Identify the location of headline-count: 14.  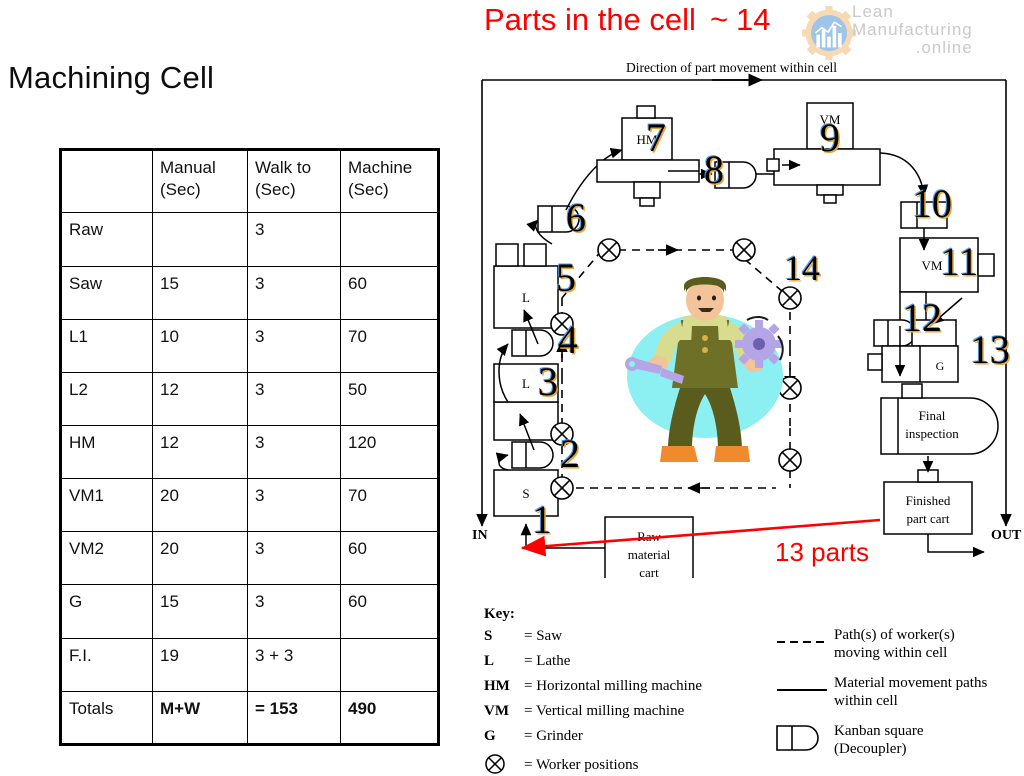
(753, 19).